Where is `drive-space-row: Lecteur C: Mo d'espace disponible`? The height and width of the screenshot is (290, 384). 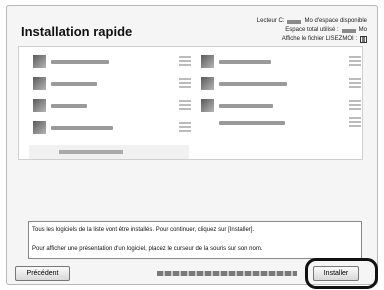
drive-space-row: Lecteur C: Mo d'espace disponible is located at coordinates (312, 21).